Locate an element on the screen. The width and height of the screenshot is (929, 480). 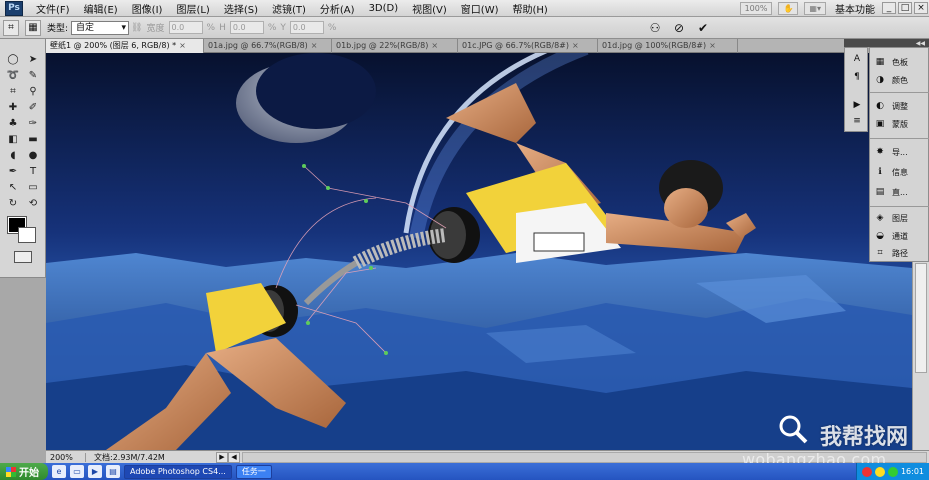
doc-tab-3: 01b.jpg @ 22%(RGB/8) × is located at coordinates (395, 46).